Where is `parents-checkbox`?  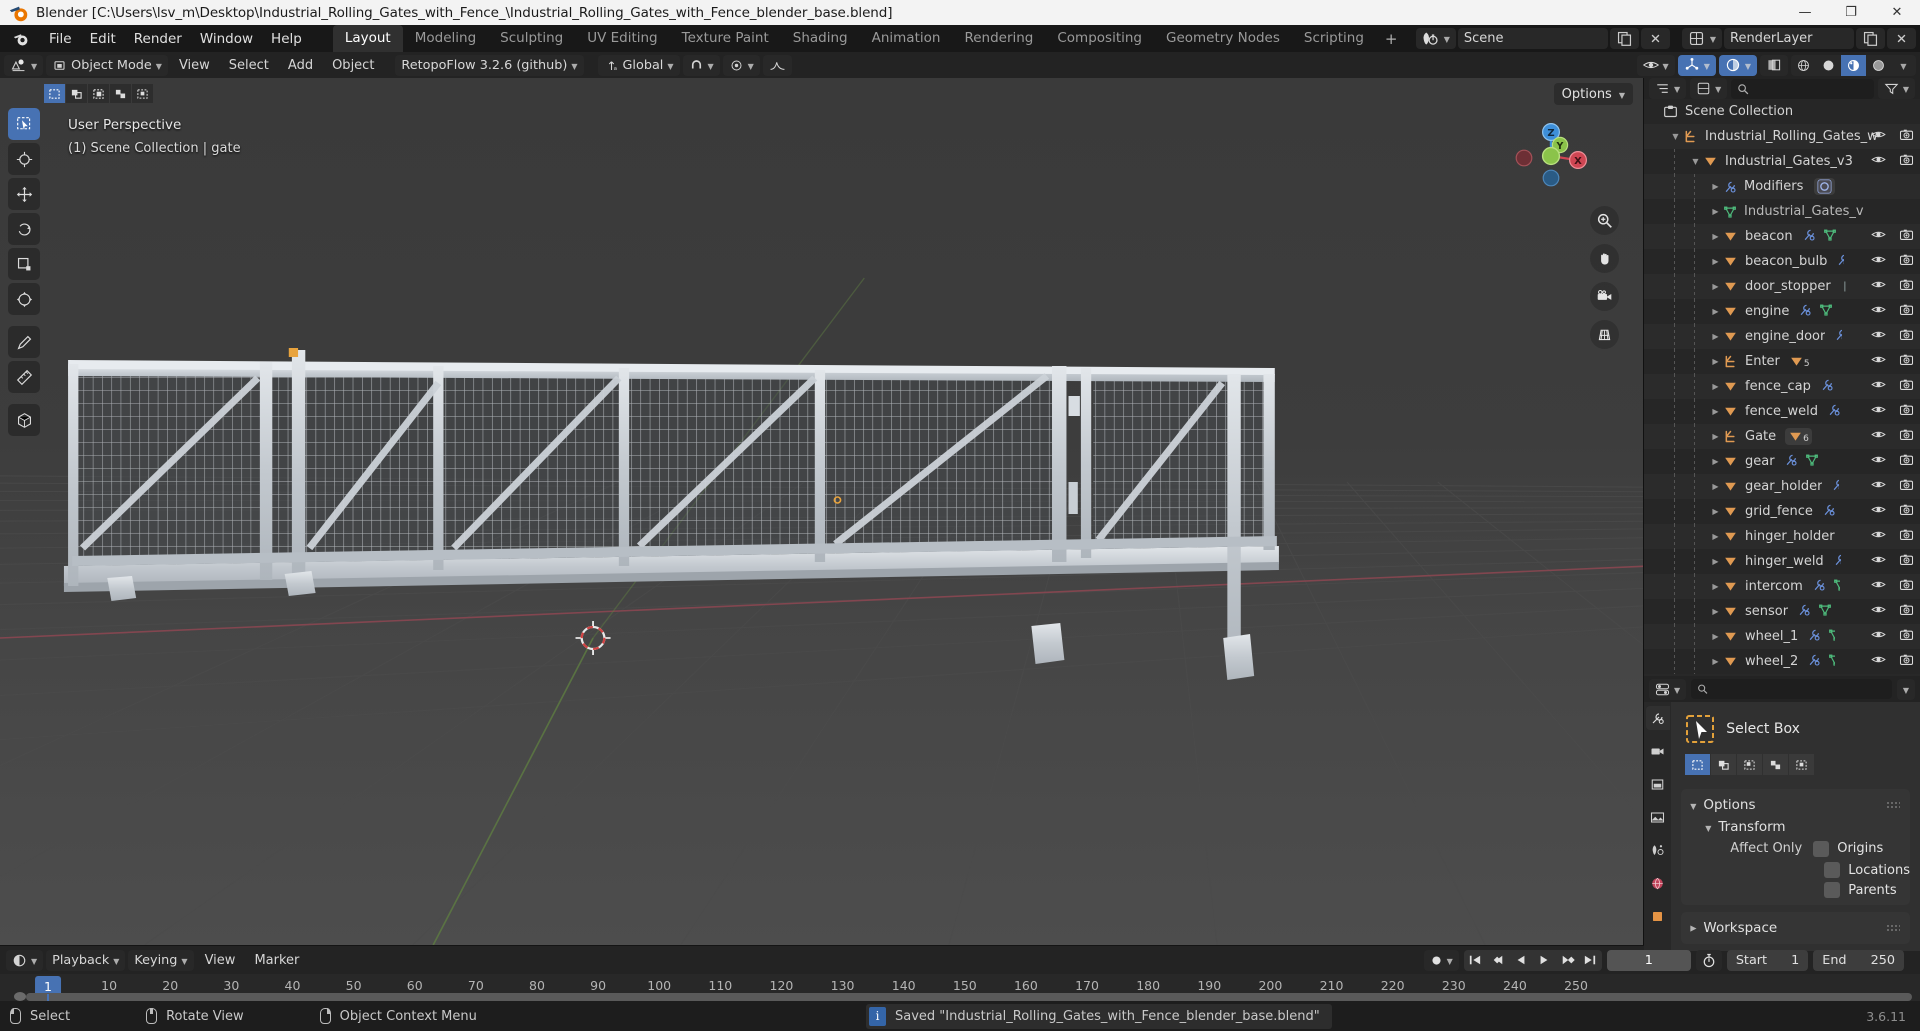 parents-checkbox is located at coordinates (1832, 890).